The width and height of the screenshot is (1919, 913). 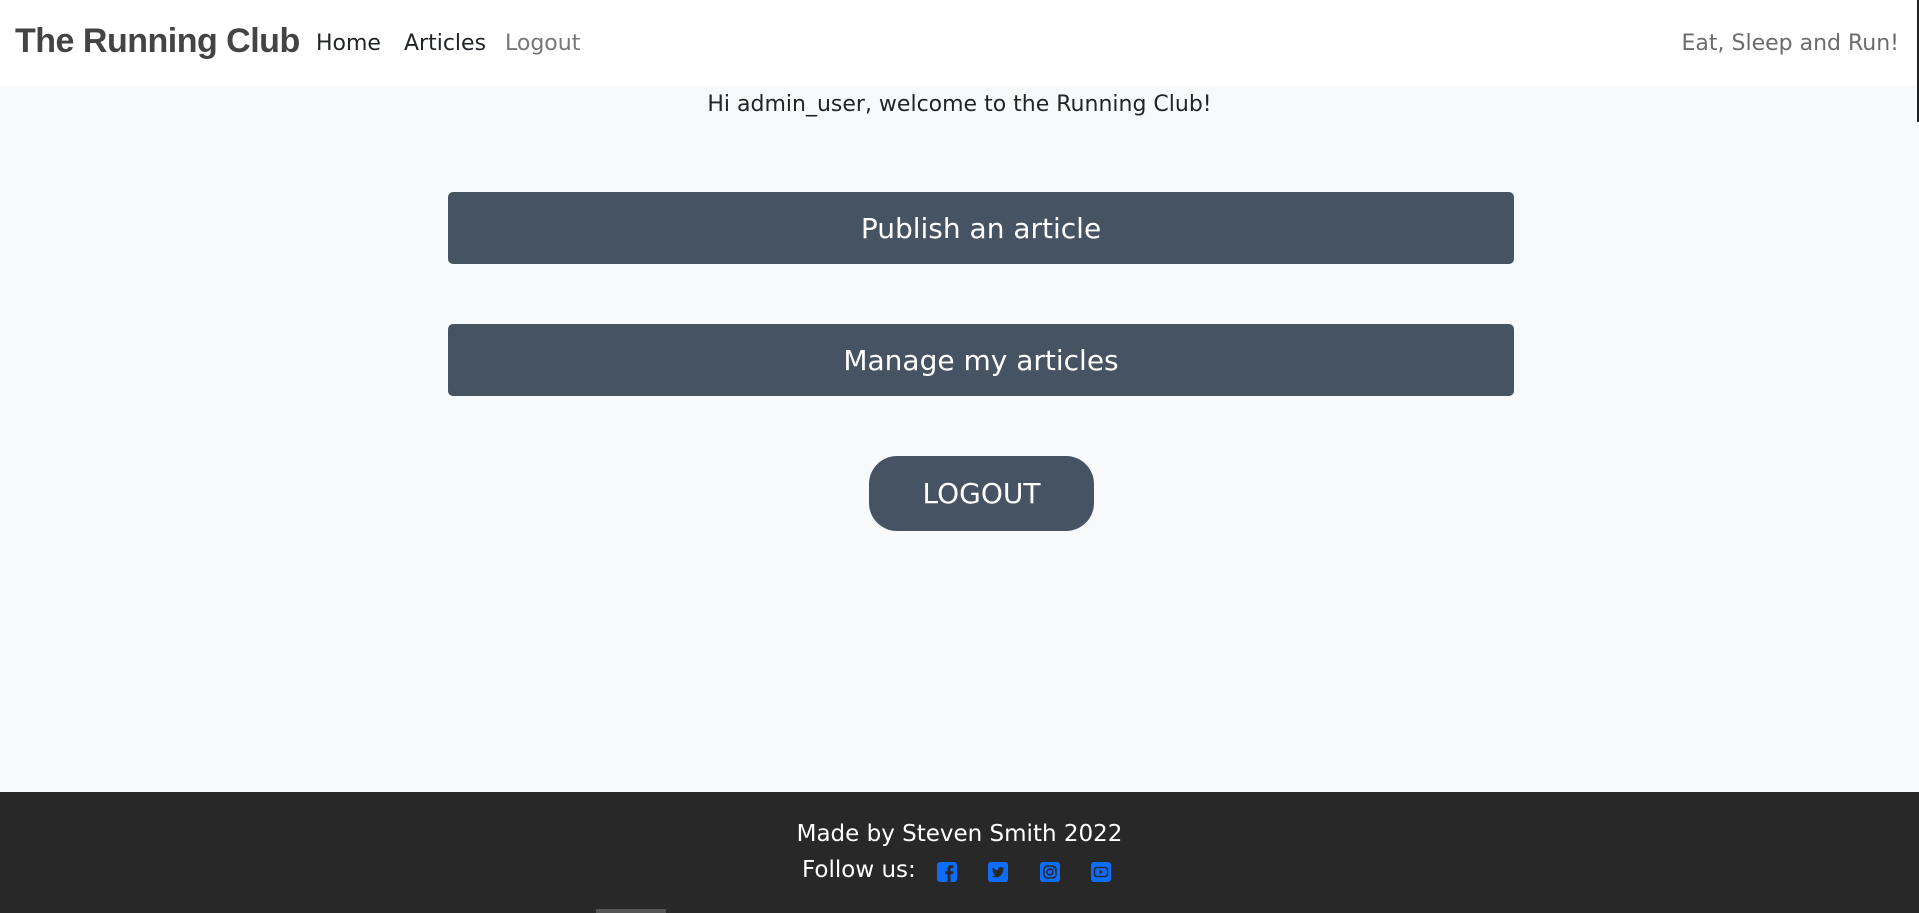 What do you see at coordinates (998, 872) in the screenshot?
I see `twitter-icon` at bounding box center [998, 872].